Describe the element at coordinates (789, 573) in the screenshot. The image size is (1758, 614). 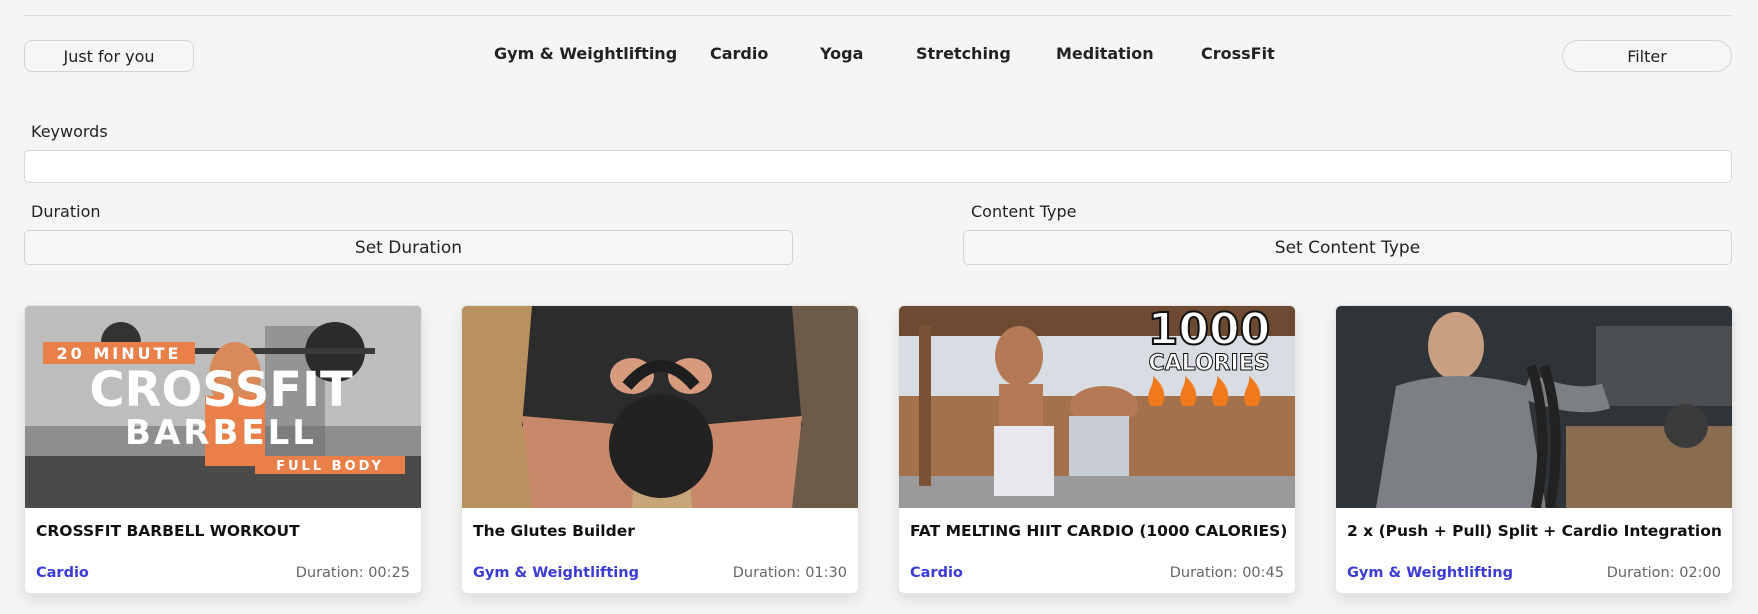
I see `card-duration: Duration: 01:30` at that location.